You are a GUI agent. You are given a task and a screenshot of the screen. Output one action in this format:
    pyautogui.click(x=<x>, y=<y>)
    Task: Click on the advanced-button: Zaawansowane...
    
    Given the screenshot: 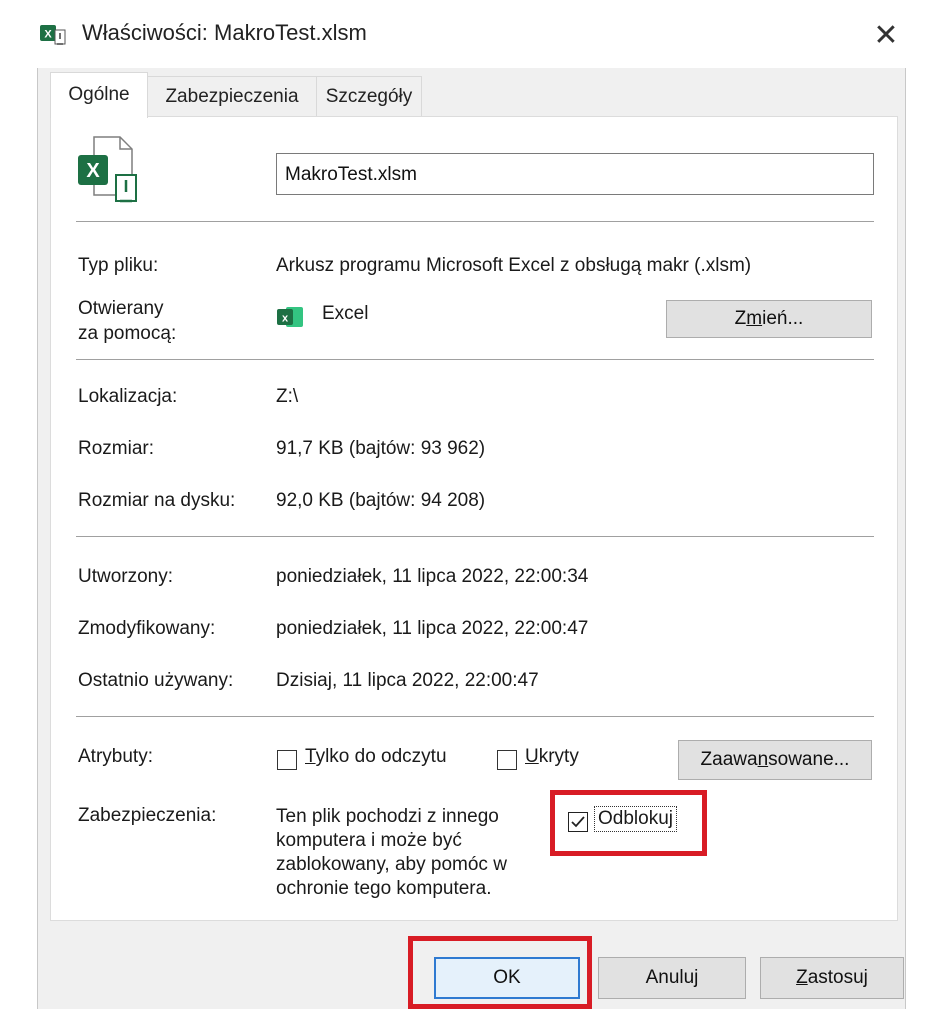 What is the action you would take?
    pyautogui.click(x=775, y=760)
    